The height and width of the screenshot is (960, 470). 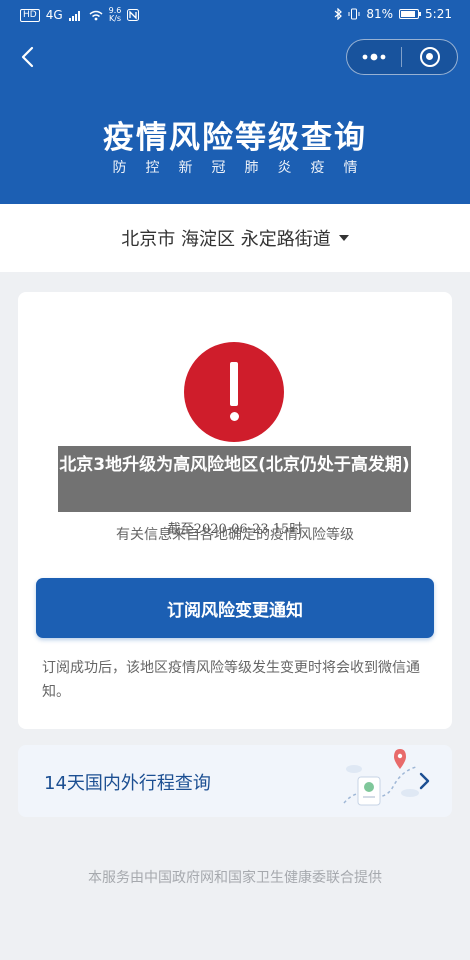 What do you see at coordinates (96, 15) in the screenshot?
I see `wifi-icon` at bounding box center [96, 15].